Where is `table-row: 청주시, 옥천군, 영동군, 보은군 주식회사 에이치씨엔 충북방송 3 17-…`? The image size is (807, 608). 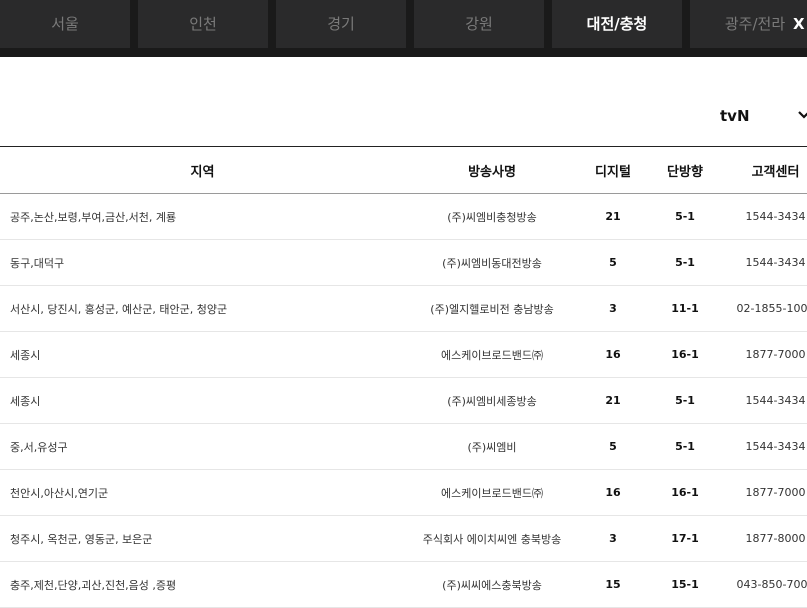
table-row: 청주시, 옥천군, 영동군, 보은군 주식회사 에이치씨엔 충북방송 3 17-… is located at coordinates (403, 539).